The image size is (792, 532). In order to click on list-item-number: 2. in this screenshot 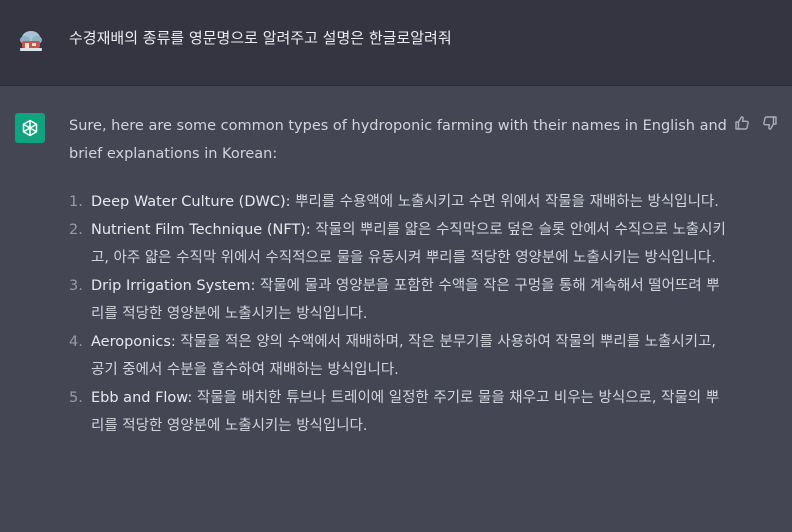, I will do `click(76, 230)`.